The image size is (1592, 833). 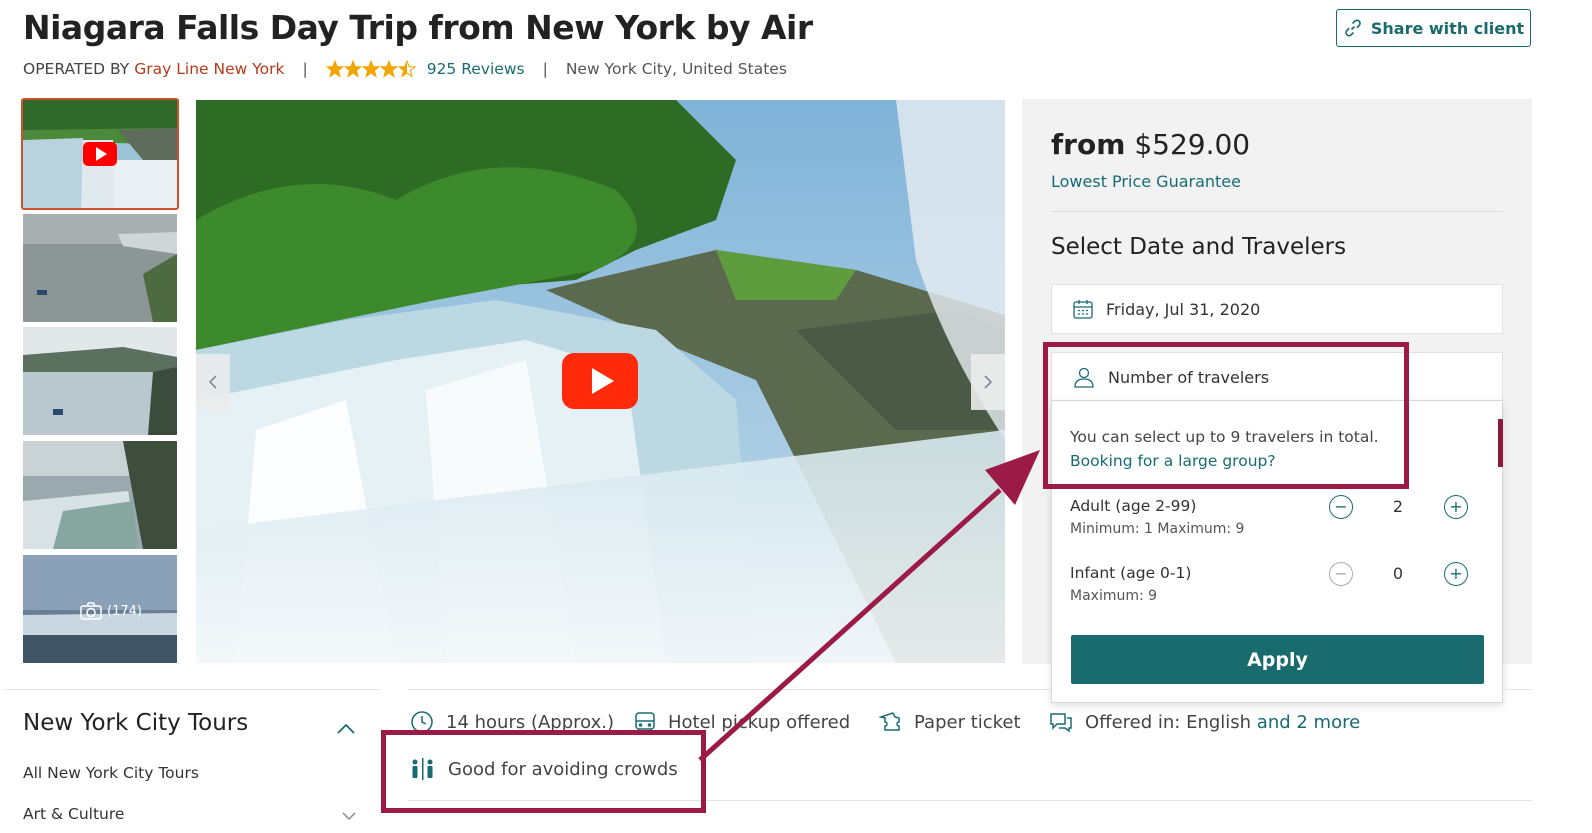 I want to click on ticket-icon, so click(x=889, y=721).